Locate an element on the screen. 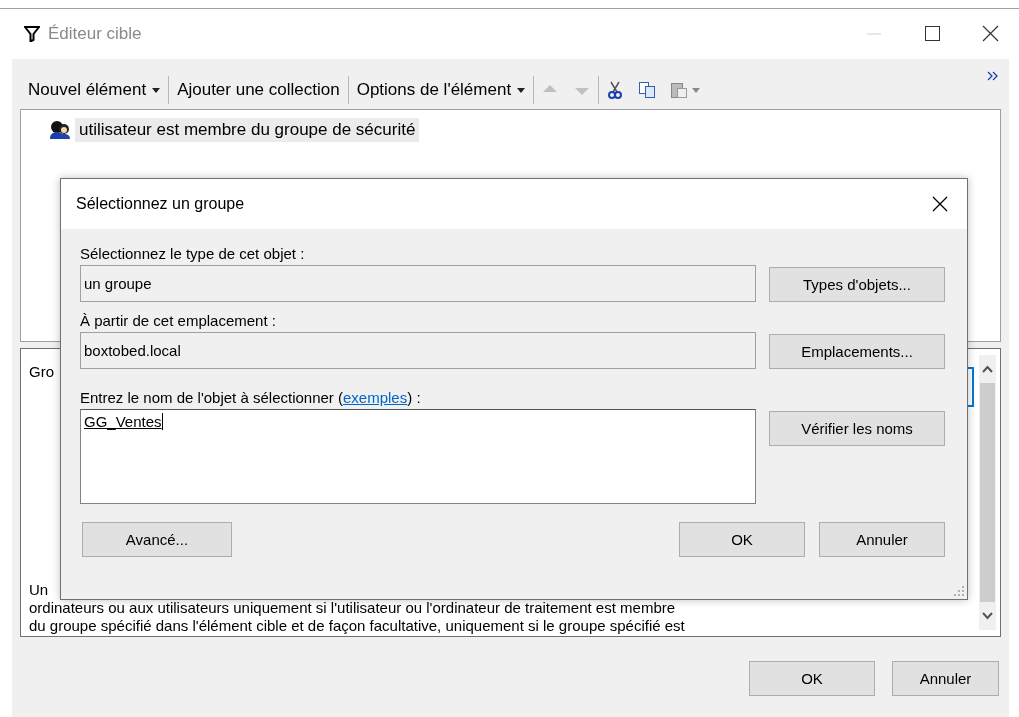 This screenshot has width=1019, height=717. copy-icon is located at coordinates (647, 90).